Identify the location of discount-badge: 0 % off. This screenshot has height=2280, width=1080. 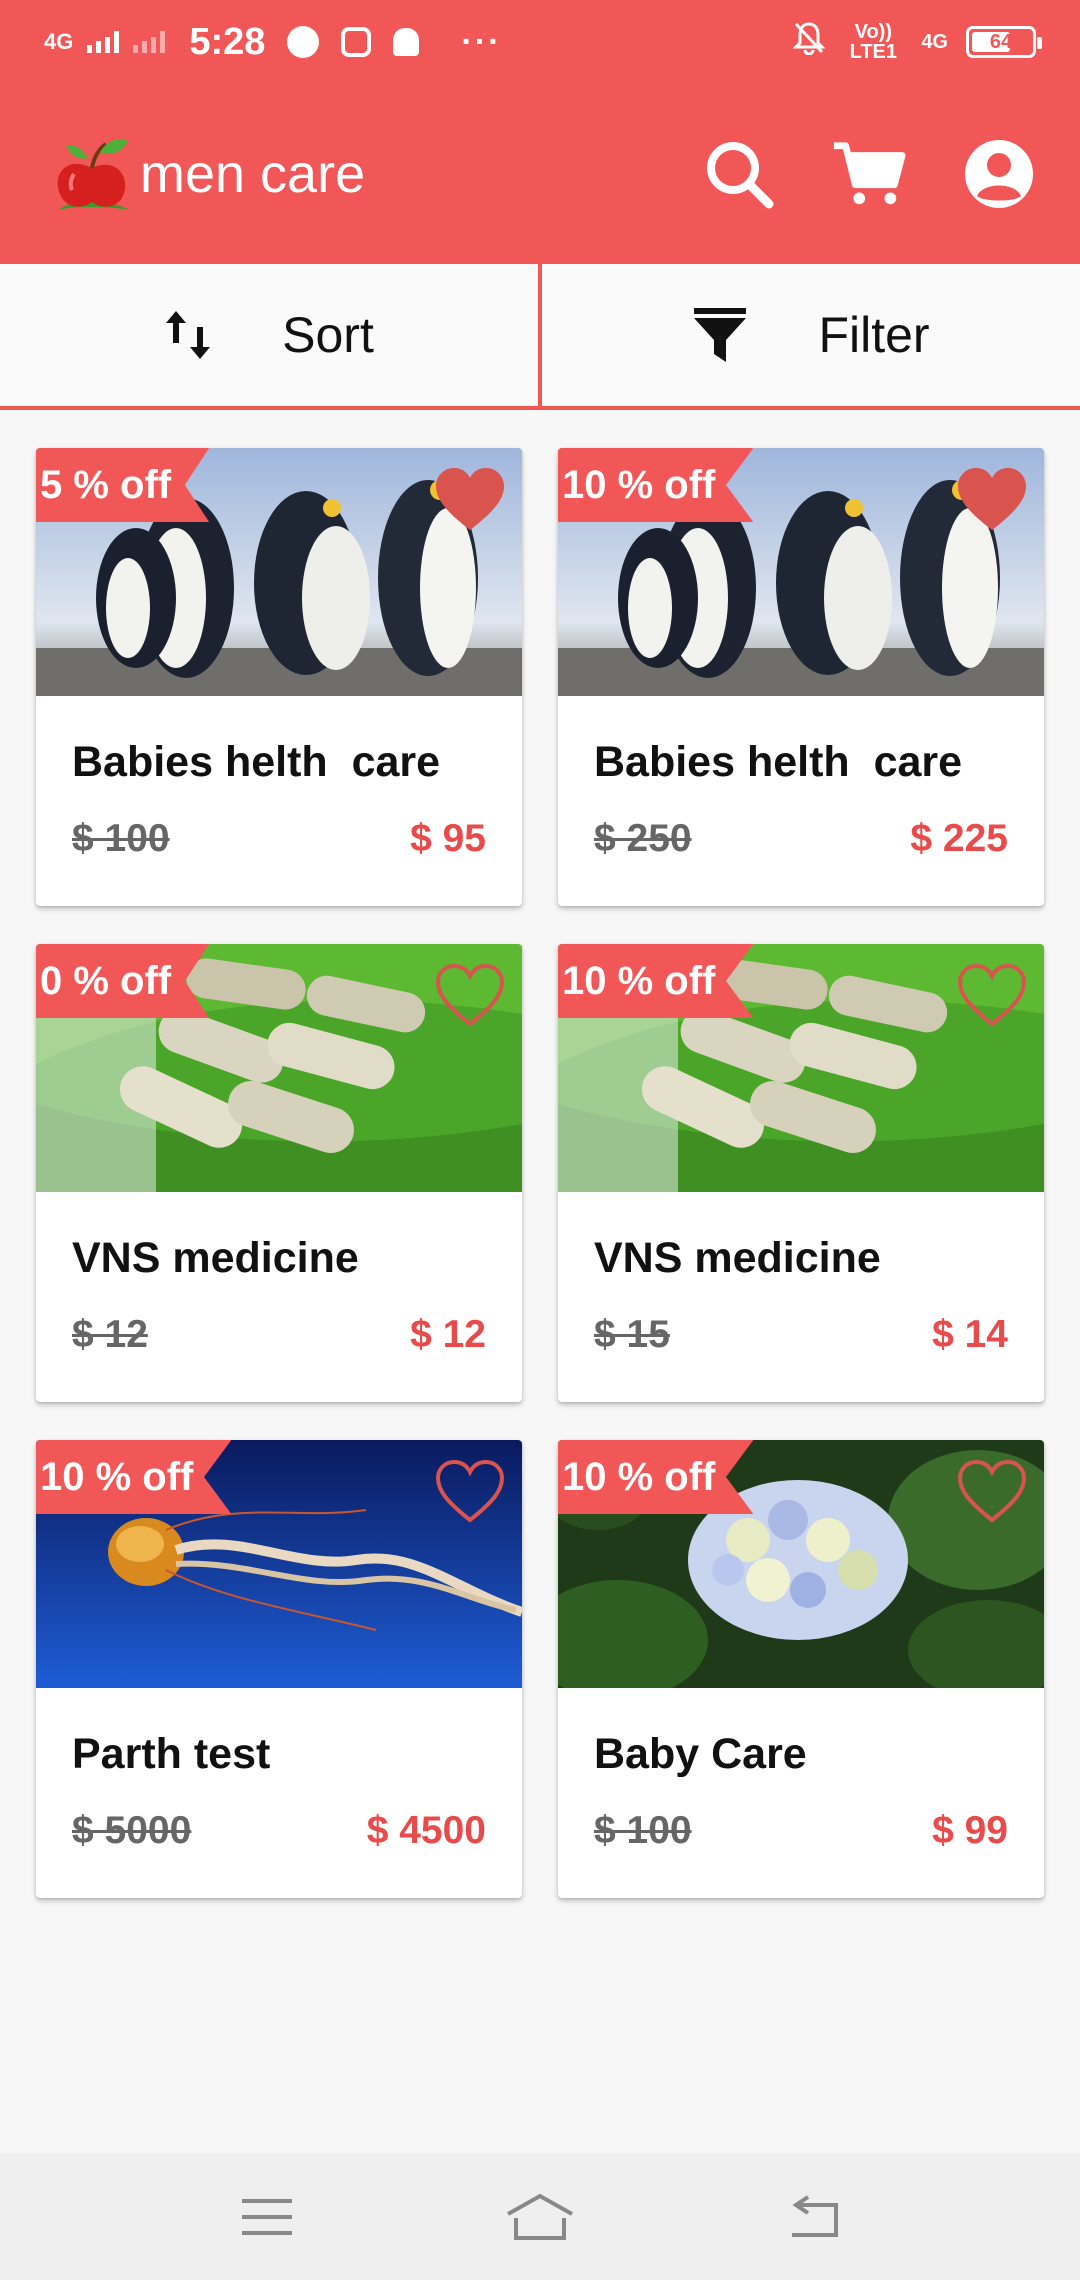
(123, 981).